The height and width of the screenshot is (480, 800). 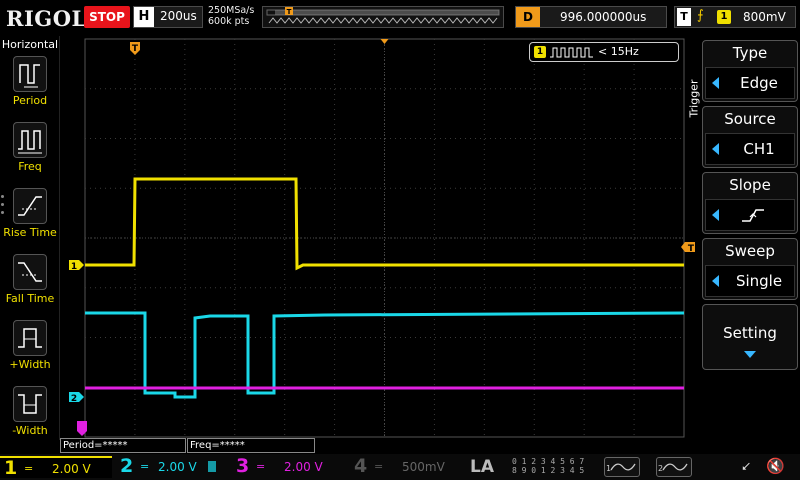 What do you see at coordinates (753, 215) in the screenshot?
I see `rising-slope-icon` at bounding box center [753, 215].